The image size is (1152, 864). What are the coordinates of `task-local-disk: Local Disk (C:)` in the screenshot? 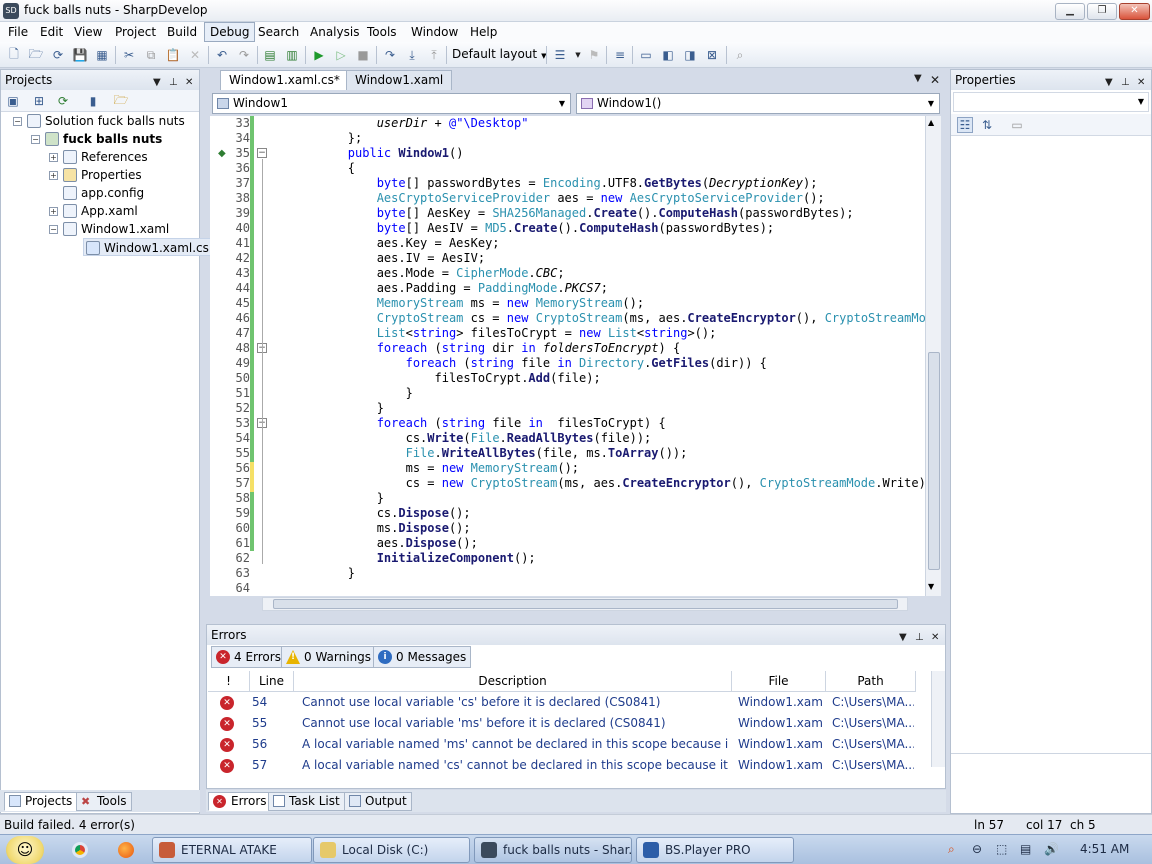 It's located at (391, 850).